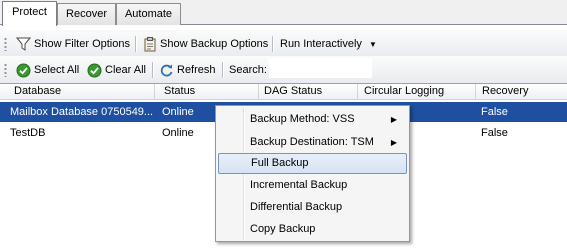 Image resolution: width=567 pixels, height=250 pixels. I want to click on tab-strip: Protect Recover Automate, so click(283, 13).